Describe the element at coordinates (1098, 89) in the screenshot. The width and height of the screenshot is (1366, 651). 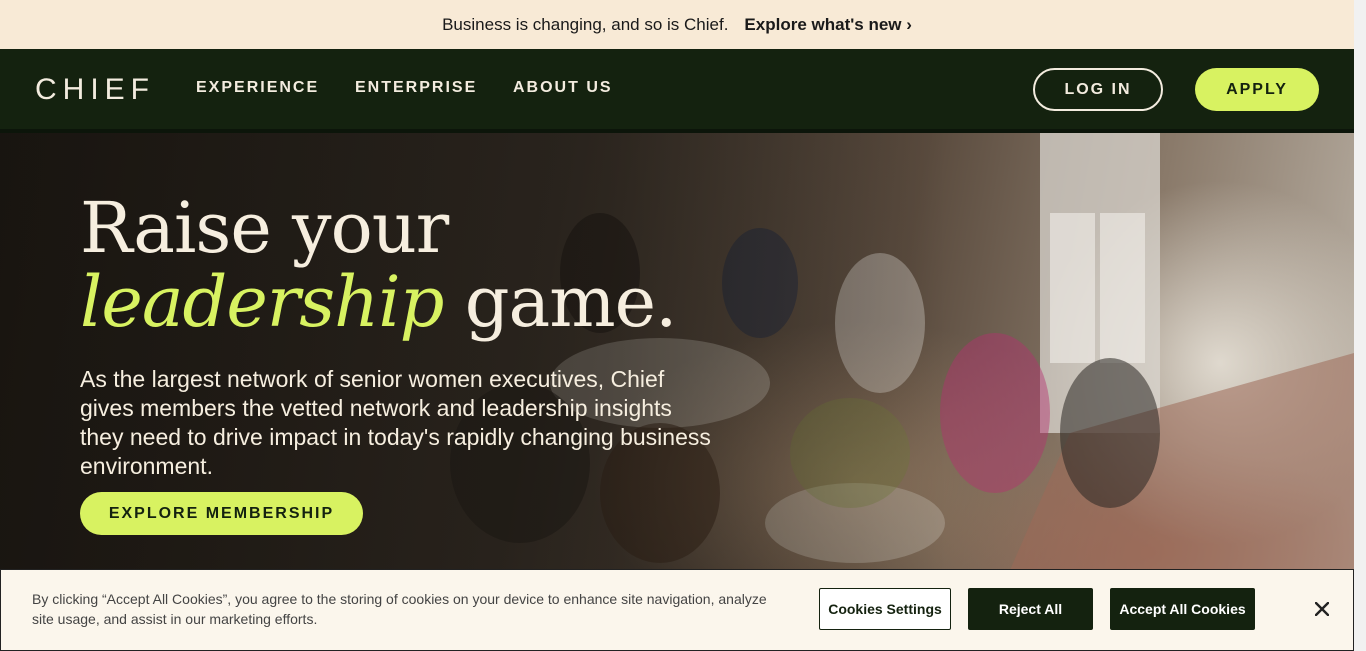
I see `log-in-button: LOG IN` at that location.